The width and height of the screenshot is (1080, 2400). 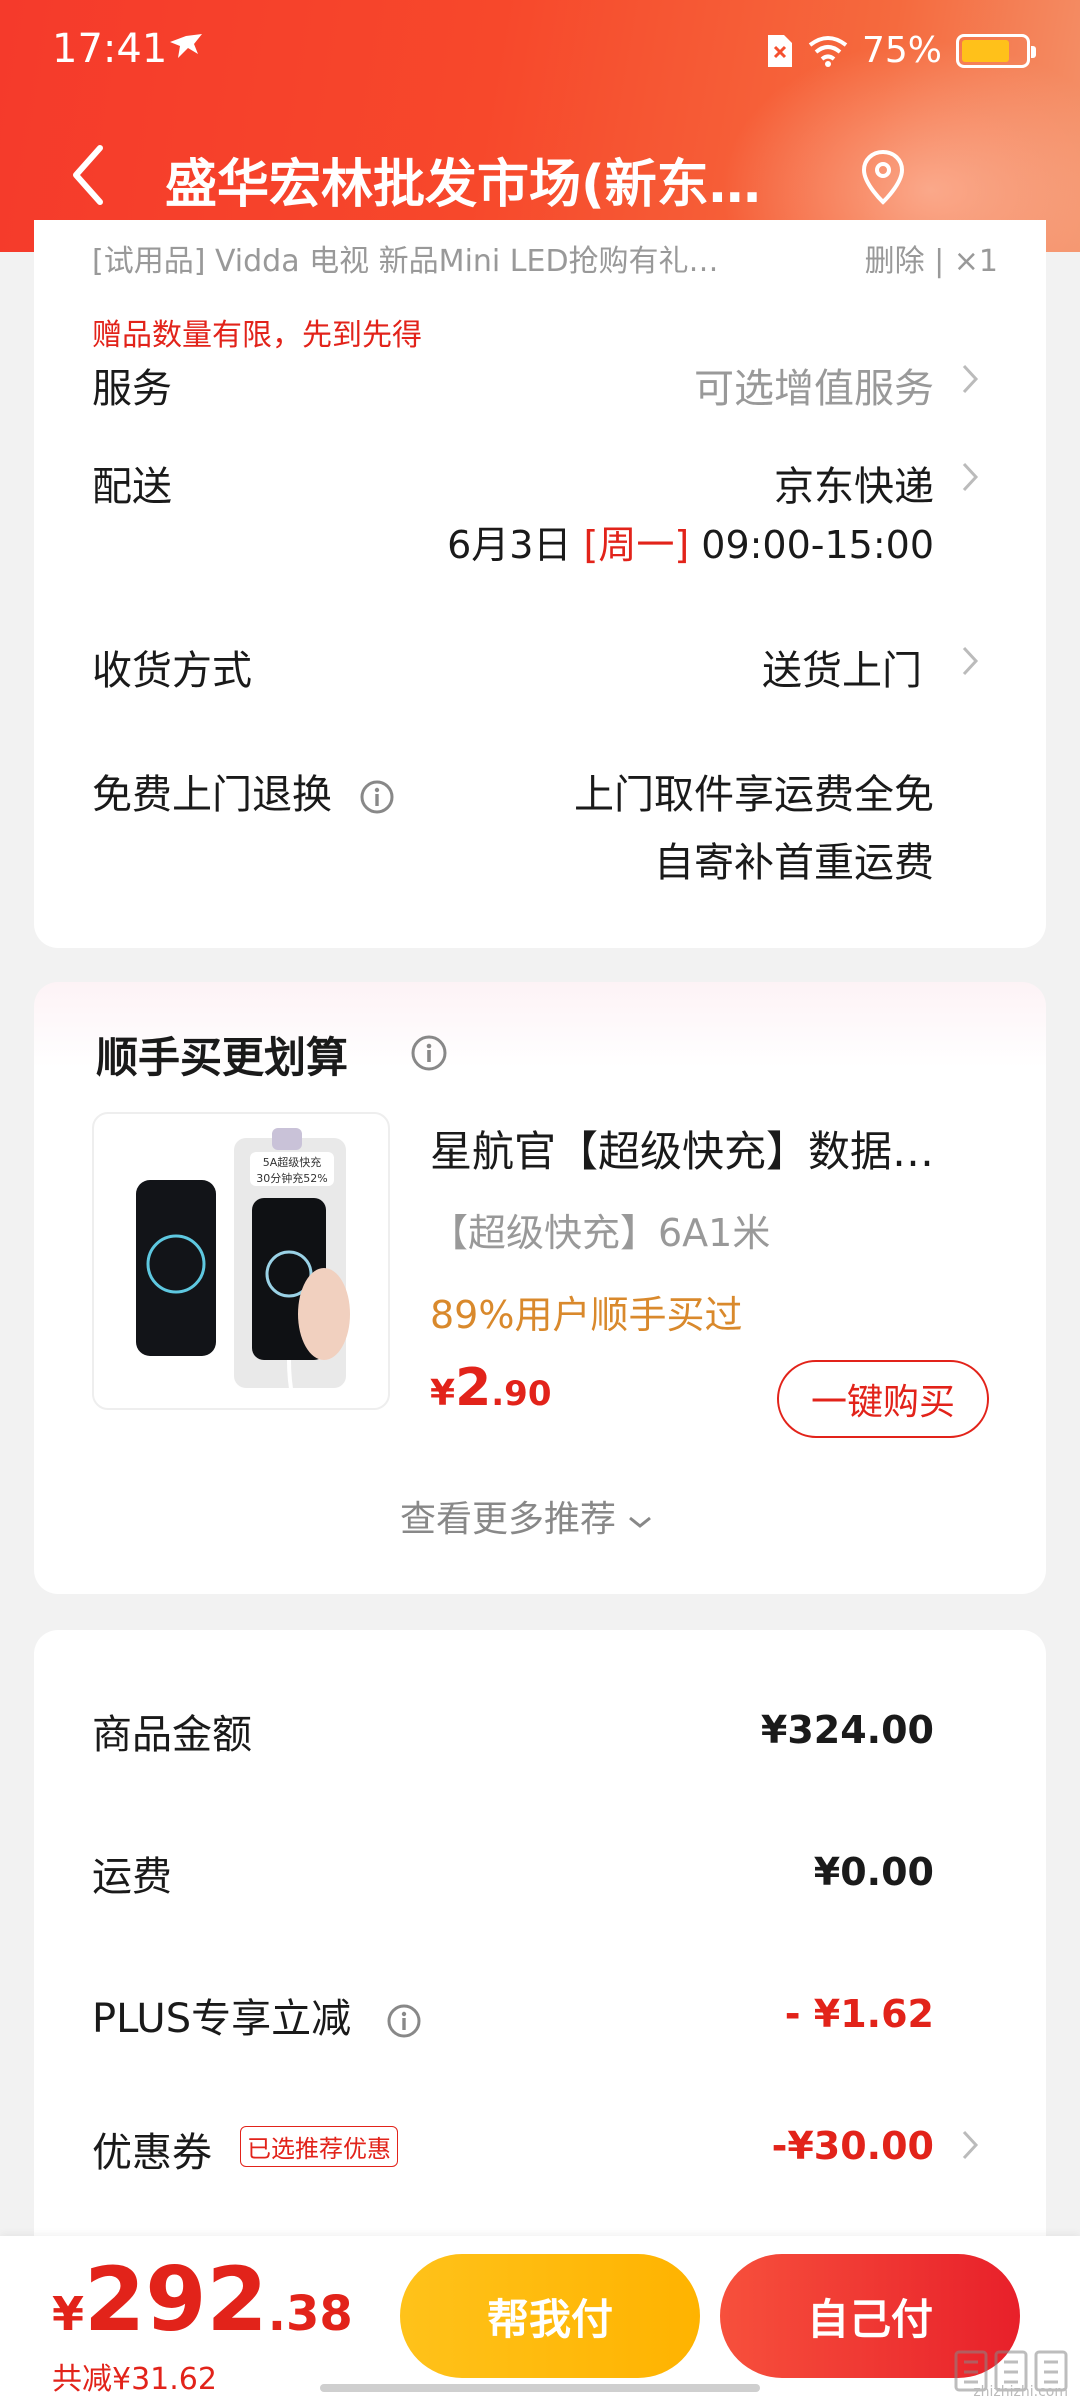 What do you see at coordinates (1020, 2392) in the screenshot?
I see `watermark-text: zhizhizhi.com` at bounding box center [1020, 2392].